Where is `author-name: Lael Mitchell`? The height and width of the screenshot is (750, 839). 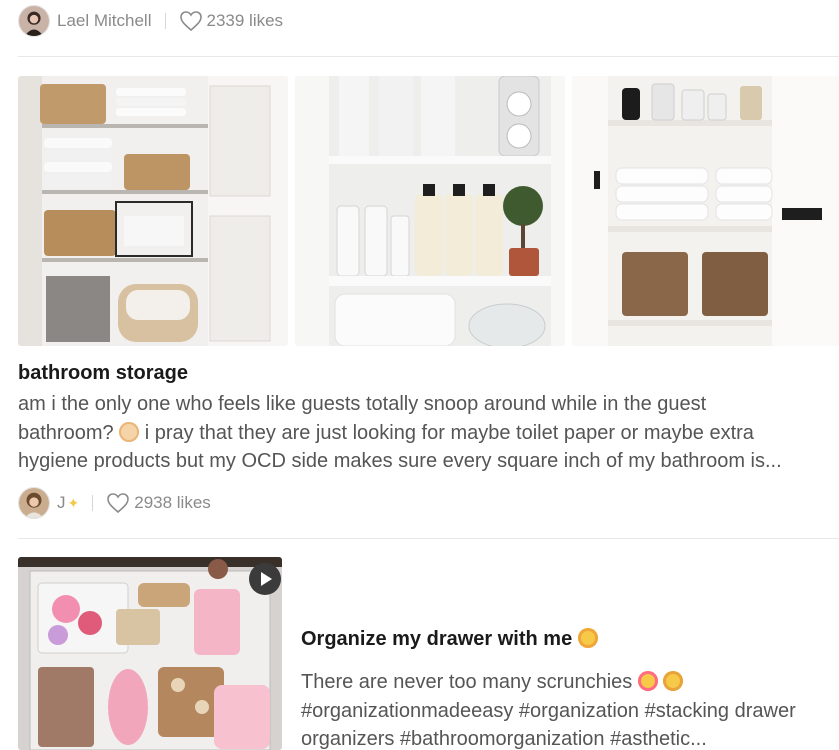
author-name: Lael Mitchell is located at coordinates (104, 21).